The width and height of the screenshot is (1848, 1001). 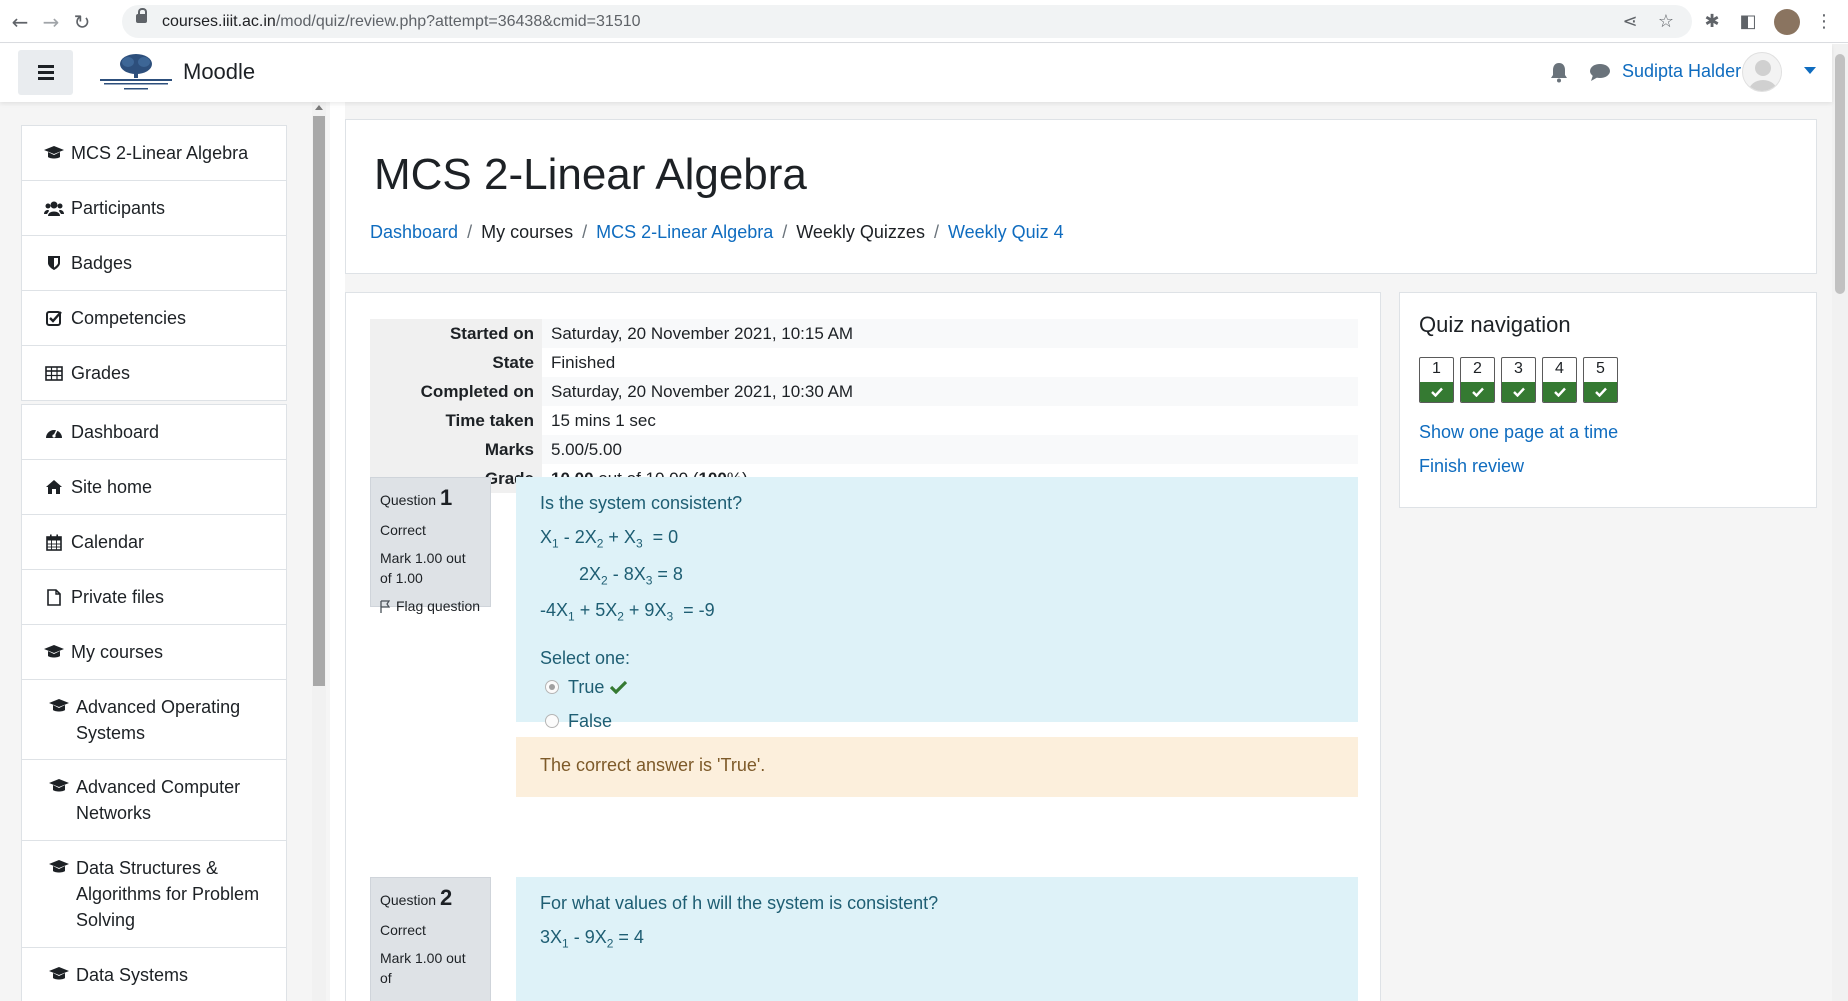 What do you see at coordinates (430, 606) in the screenshot?
I see `flag-question-button: Flag question` at bounding box center [430, 606].